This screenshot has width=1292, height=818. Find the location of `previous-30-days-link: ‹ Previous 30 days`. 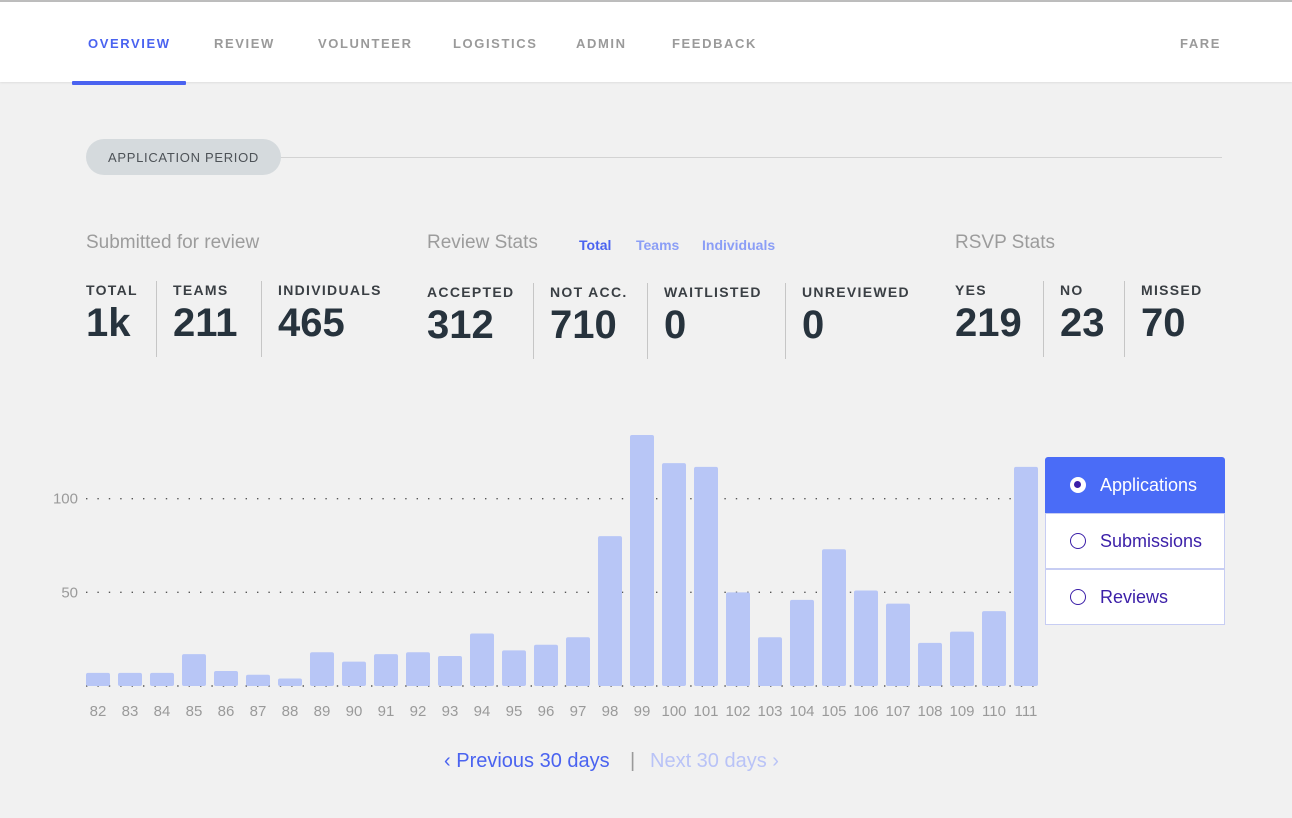

previous-30-days-link: ‹ Previous 30 days is located at coordinates (527, 761).